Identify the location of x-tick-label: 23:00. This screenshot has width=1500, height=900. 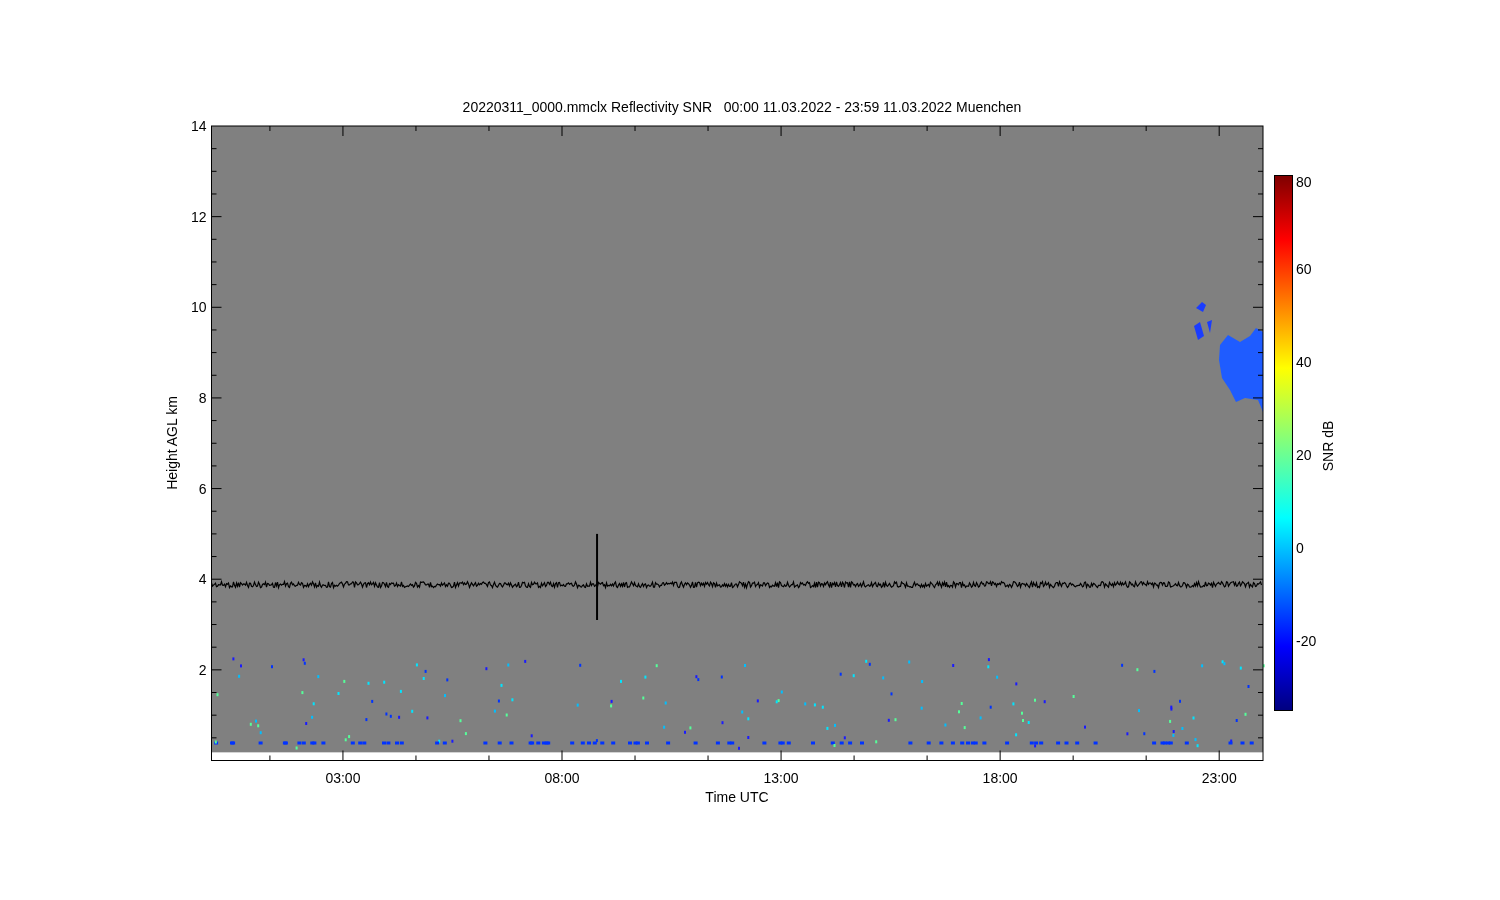
(1219, 777).